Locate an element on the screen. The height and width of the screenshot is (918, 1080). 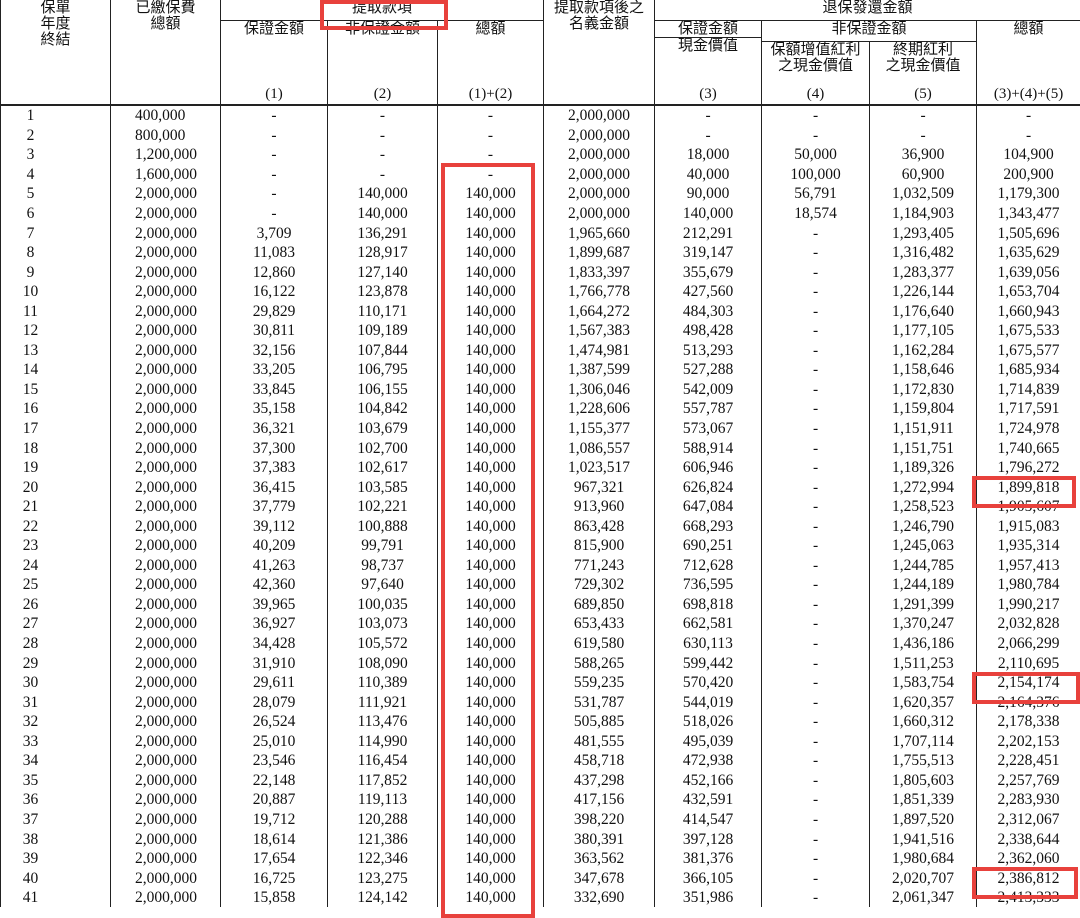
table-cell: 128,917 is located at coordinates (383, 253).